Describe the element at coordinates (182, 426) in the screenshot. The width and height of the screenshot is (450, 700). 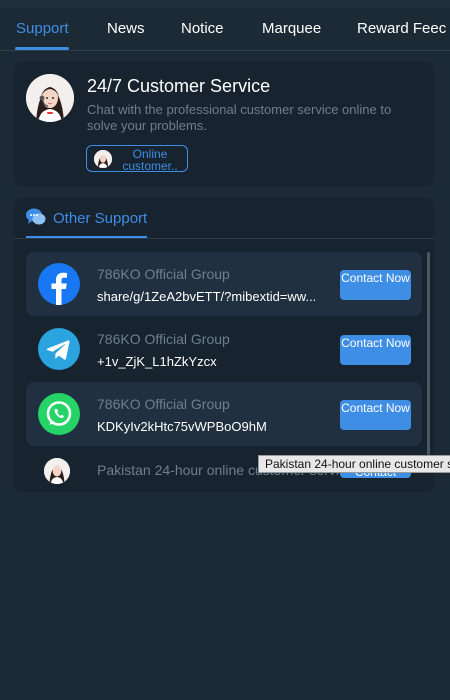
I see `group-link: KDKyIv2kHtc75vWPBoO9hM` at that location.